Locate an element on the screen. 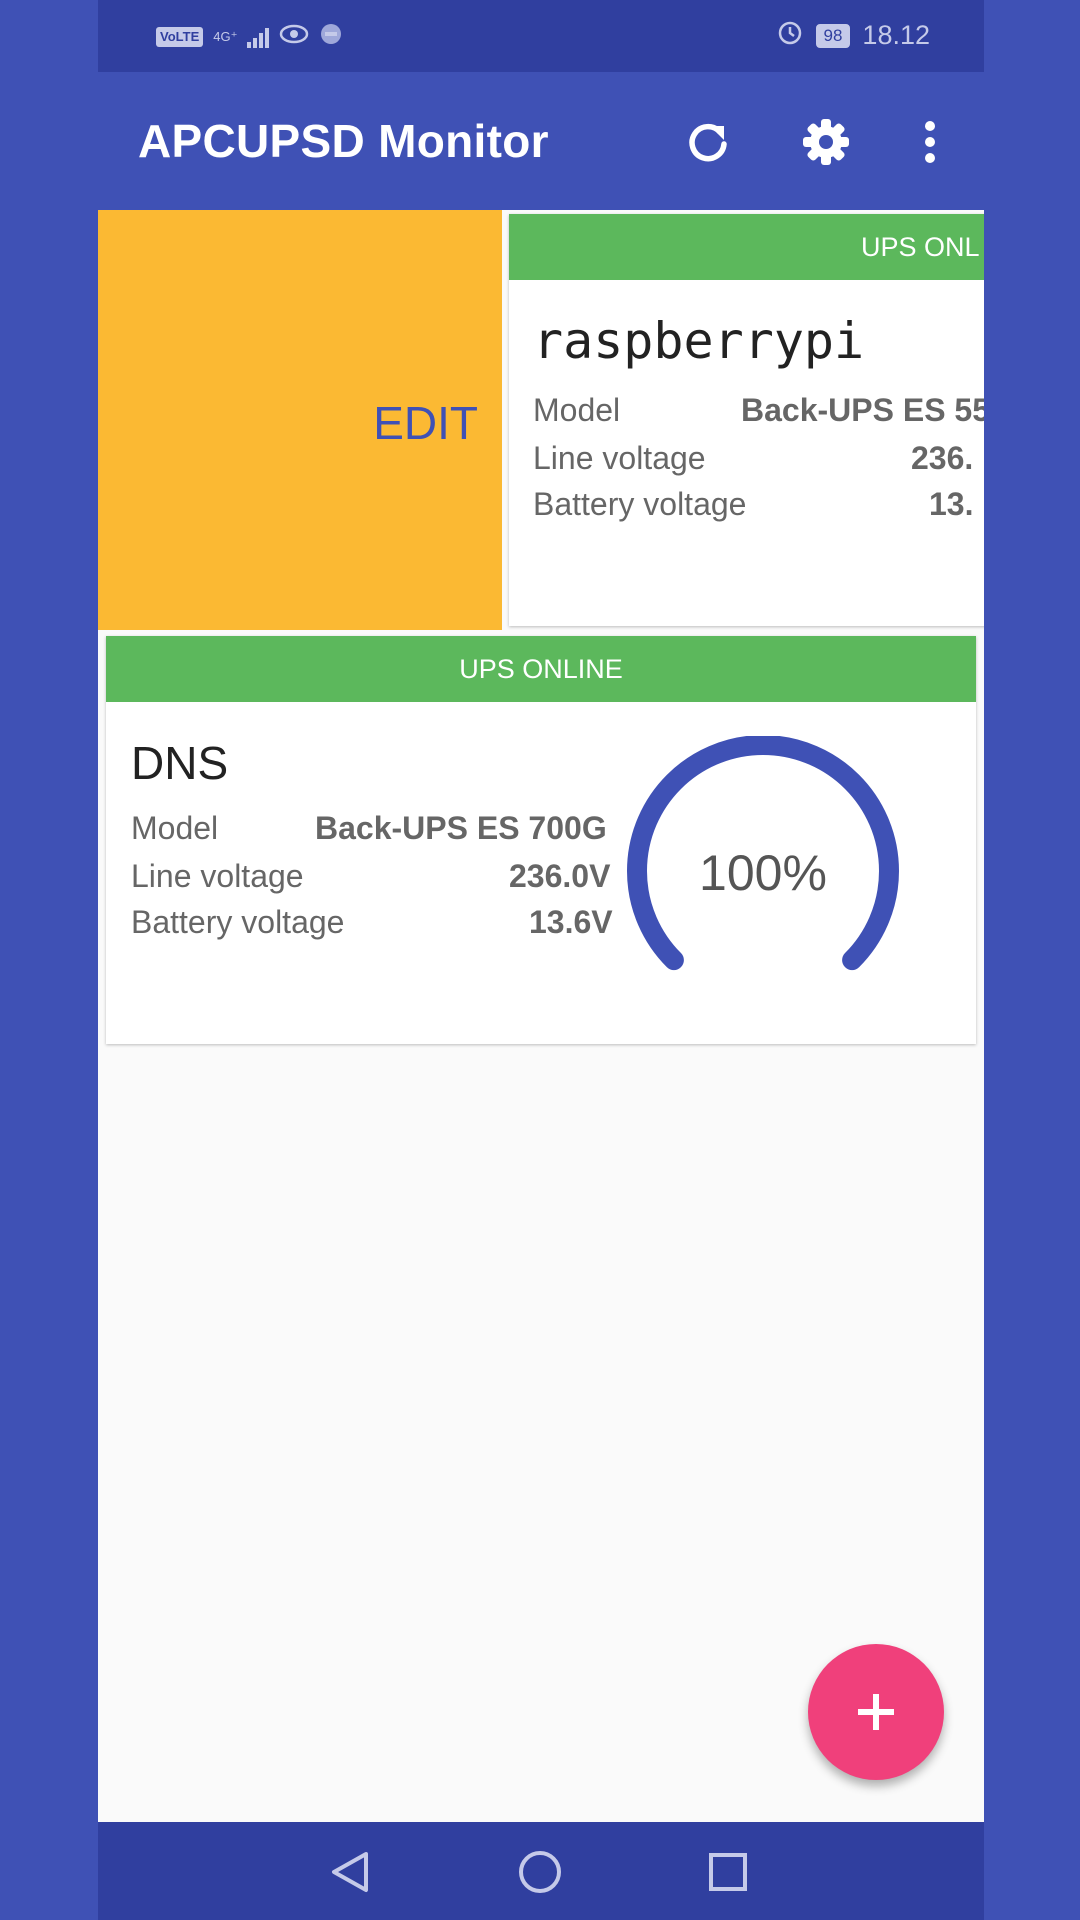 This screenshot has width=1080, height=1920. model-row: Model Back-UPS ES 700G is located at coordinates (369, 828).